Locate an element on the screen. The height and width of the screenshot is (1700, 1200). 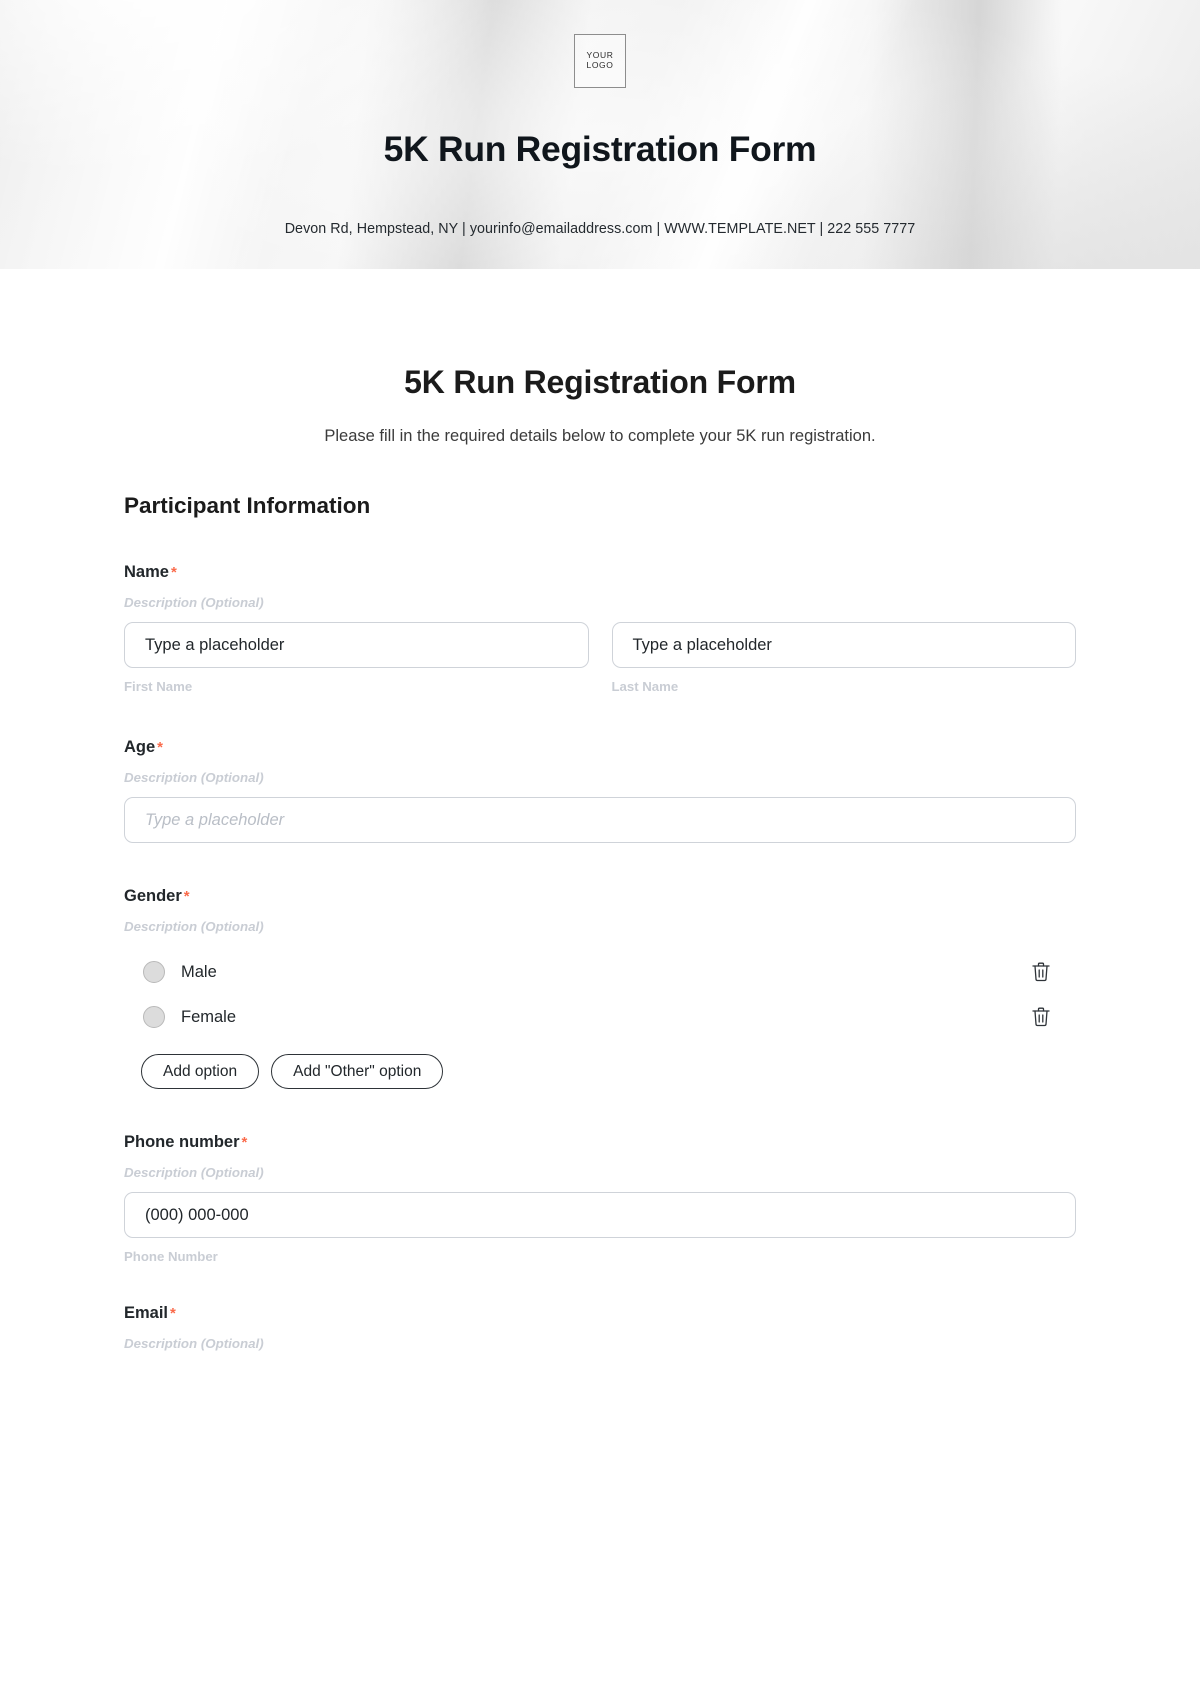
field-label-gender-text: Gender is located at coordinates (153, 896).